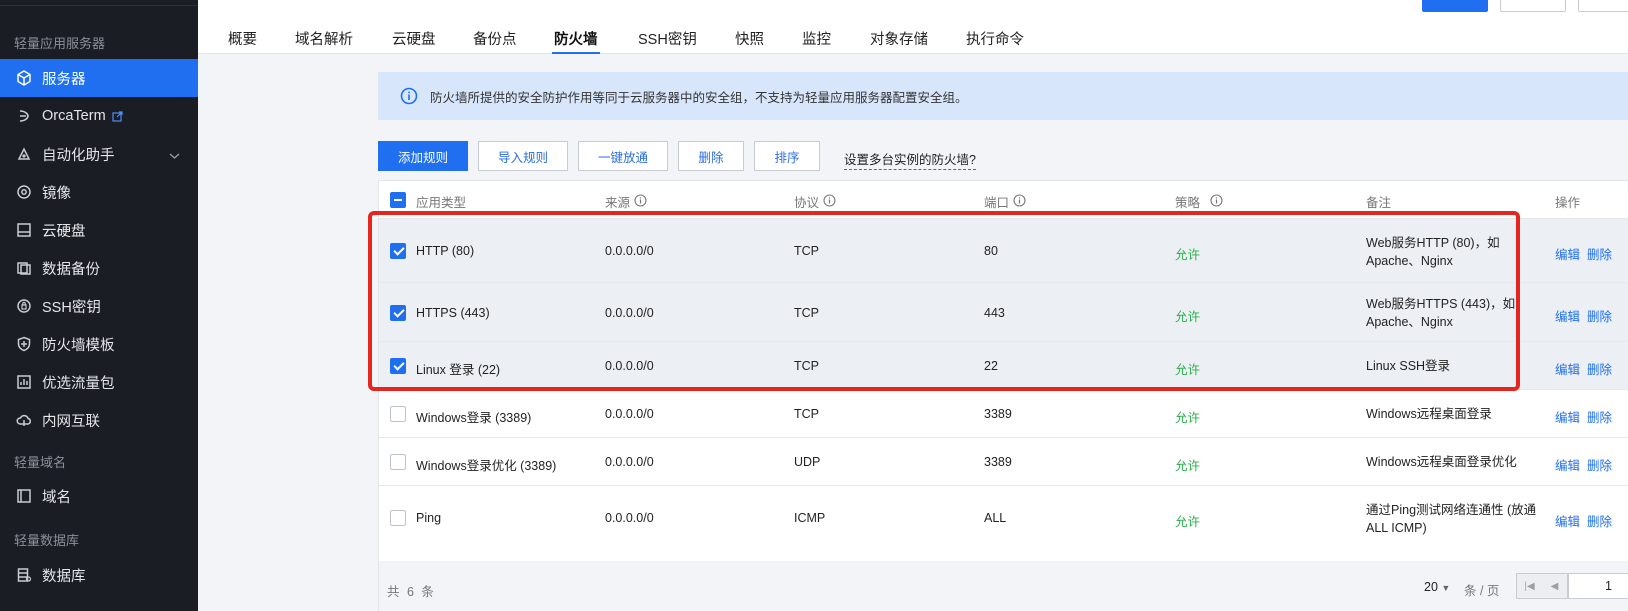  Describe the element at coordinates (24, 78) in the screenshot. I see `cube-icon` at that location.